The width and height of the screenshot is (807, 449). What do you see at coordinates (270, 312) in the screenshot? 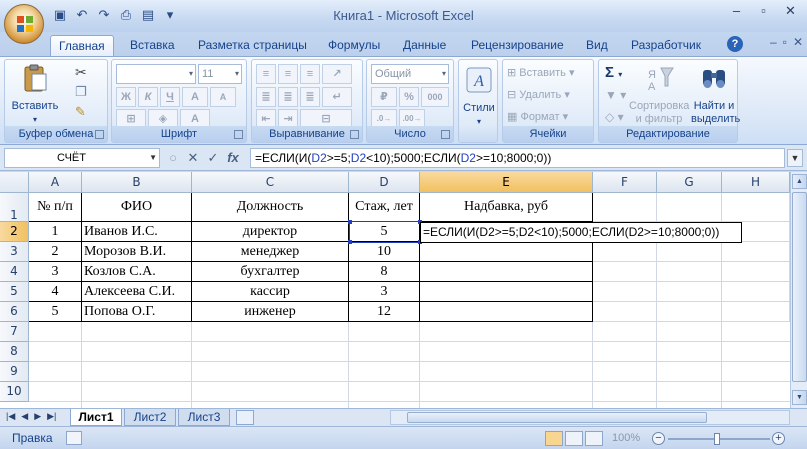
I see `cell-c6: инженер` at bounding box center [270, 312].